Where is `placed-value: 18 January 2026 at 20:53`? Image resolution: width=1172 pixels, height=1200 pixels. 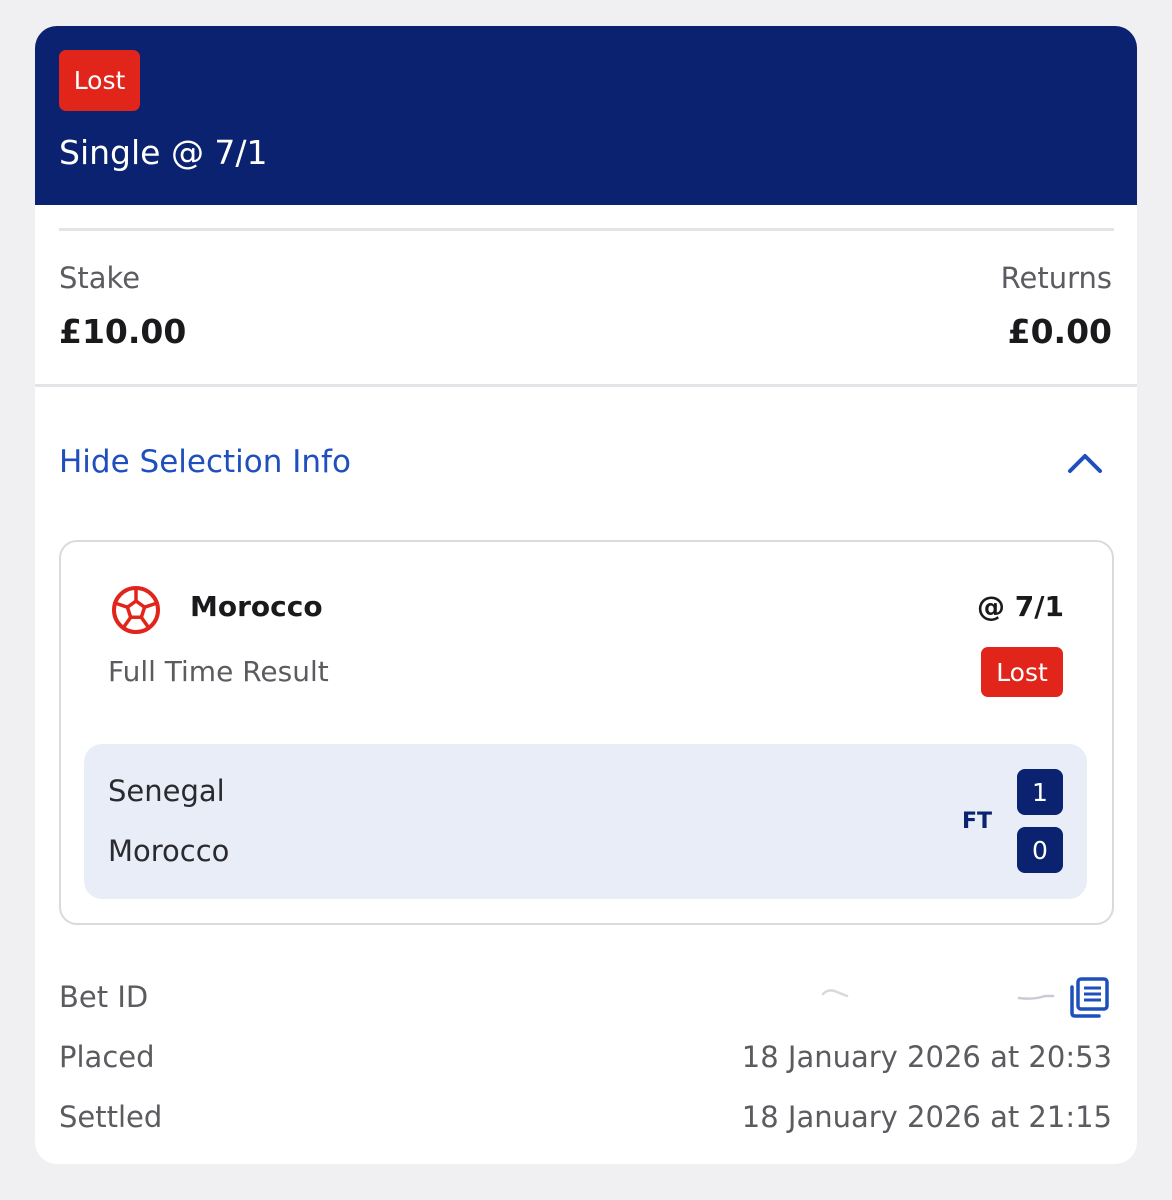
placed-value: 18 January 2026 at 20:53 is located at coordinates (926, 1057).